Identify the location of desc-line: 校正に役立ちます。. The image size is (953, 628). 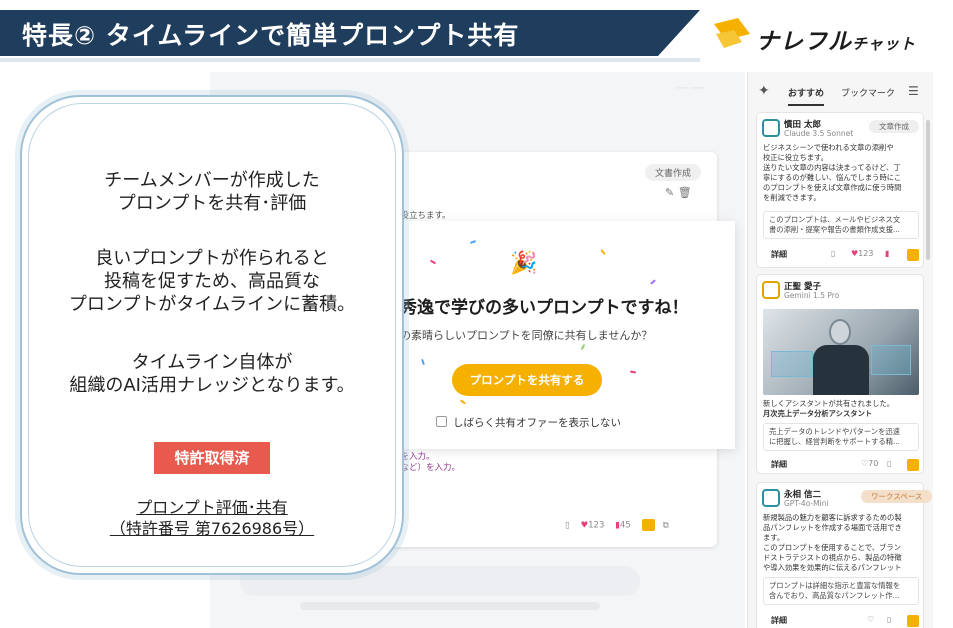
(795, 157).